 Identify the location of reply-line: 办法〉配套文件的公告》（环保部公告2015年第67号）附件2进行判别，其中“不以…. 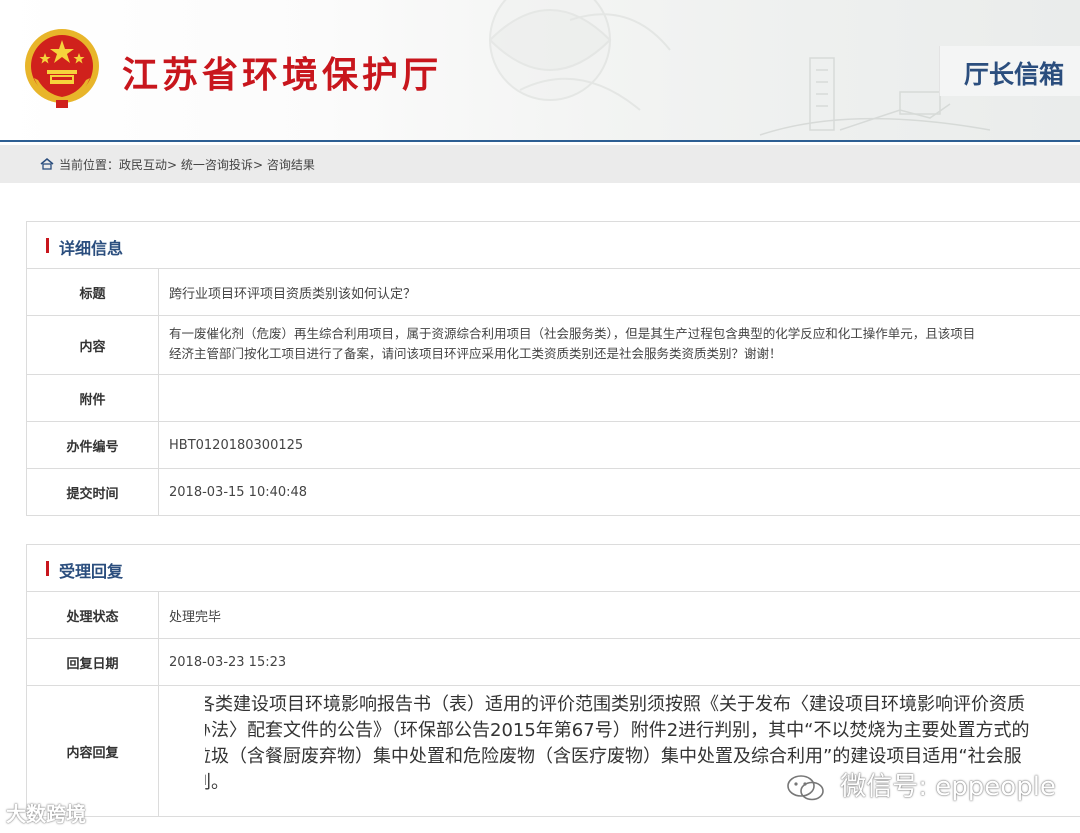
(617, 730).